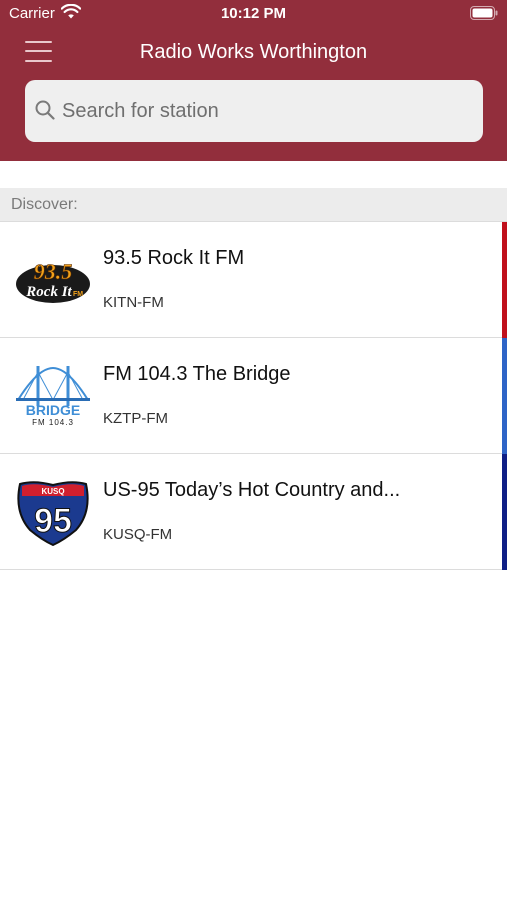 This screenshot has height=900, width=507. I want to click on station-name: 93.5 Rock It FM, so click(174, 258).